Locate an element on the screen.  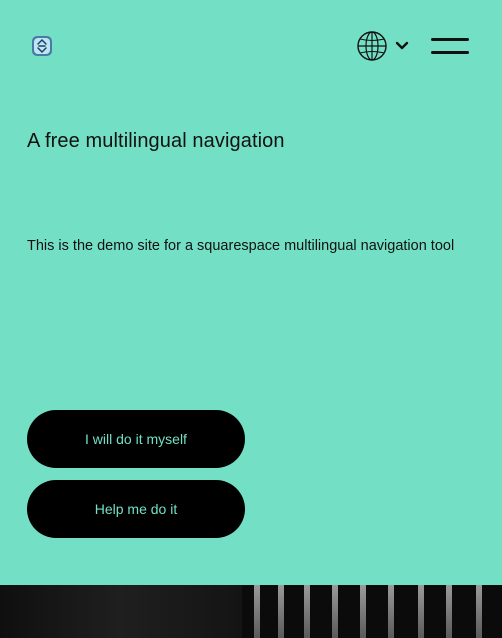
hero-image-left is located at coordinates (121, 611).